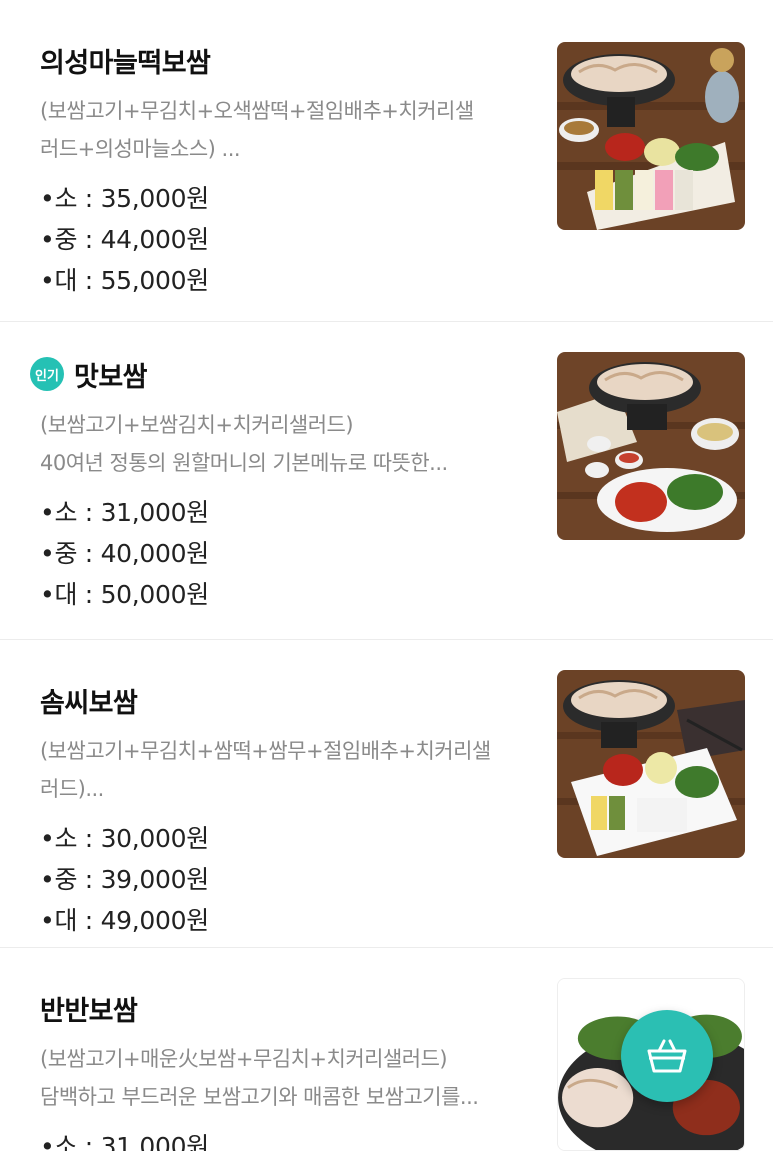  Describe the element at coordinates (295, 700) in the screenshot. I see `title-row: 솜씨보쌈` at that location.